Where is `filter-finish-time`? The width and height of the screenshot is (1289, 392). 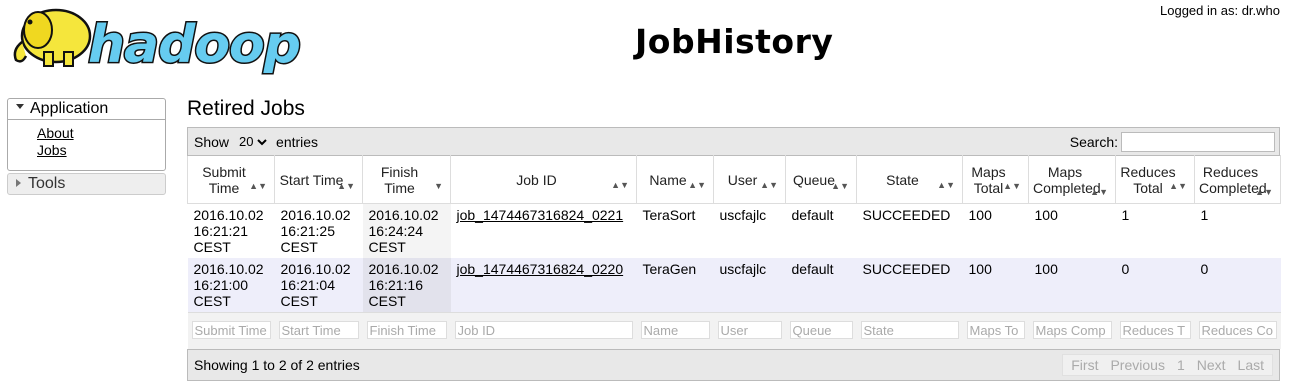 filter-finish-time is located at coordinates (406, 330).